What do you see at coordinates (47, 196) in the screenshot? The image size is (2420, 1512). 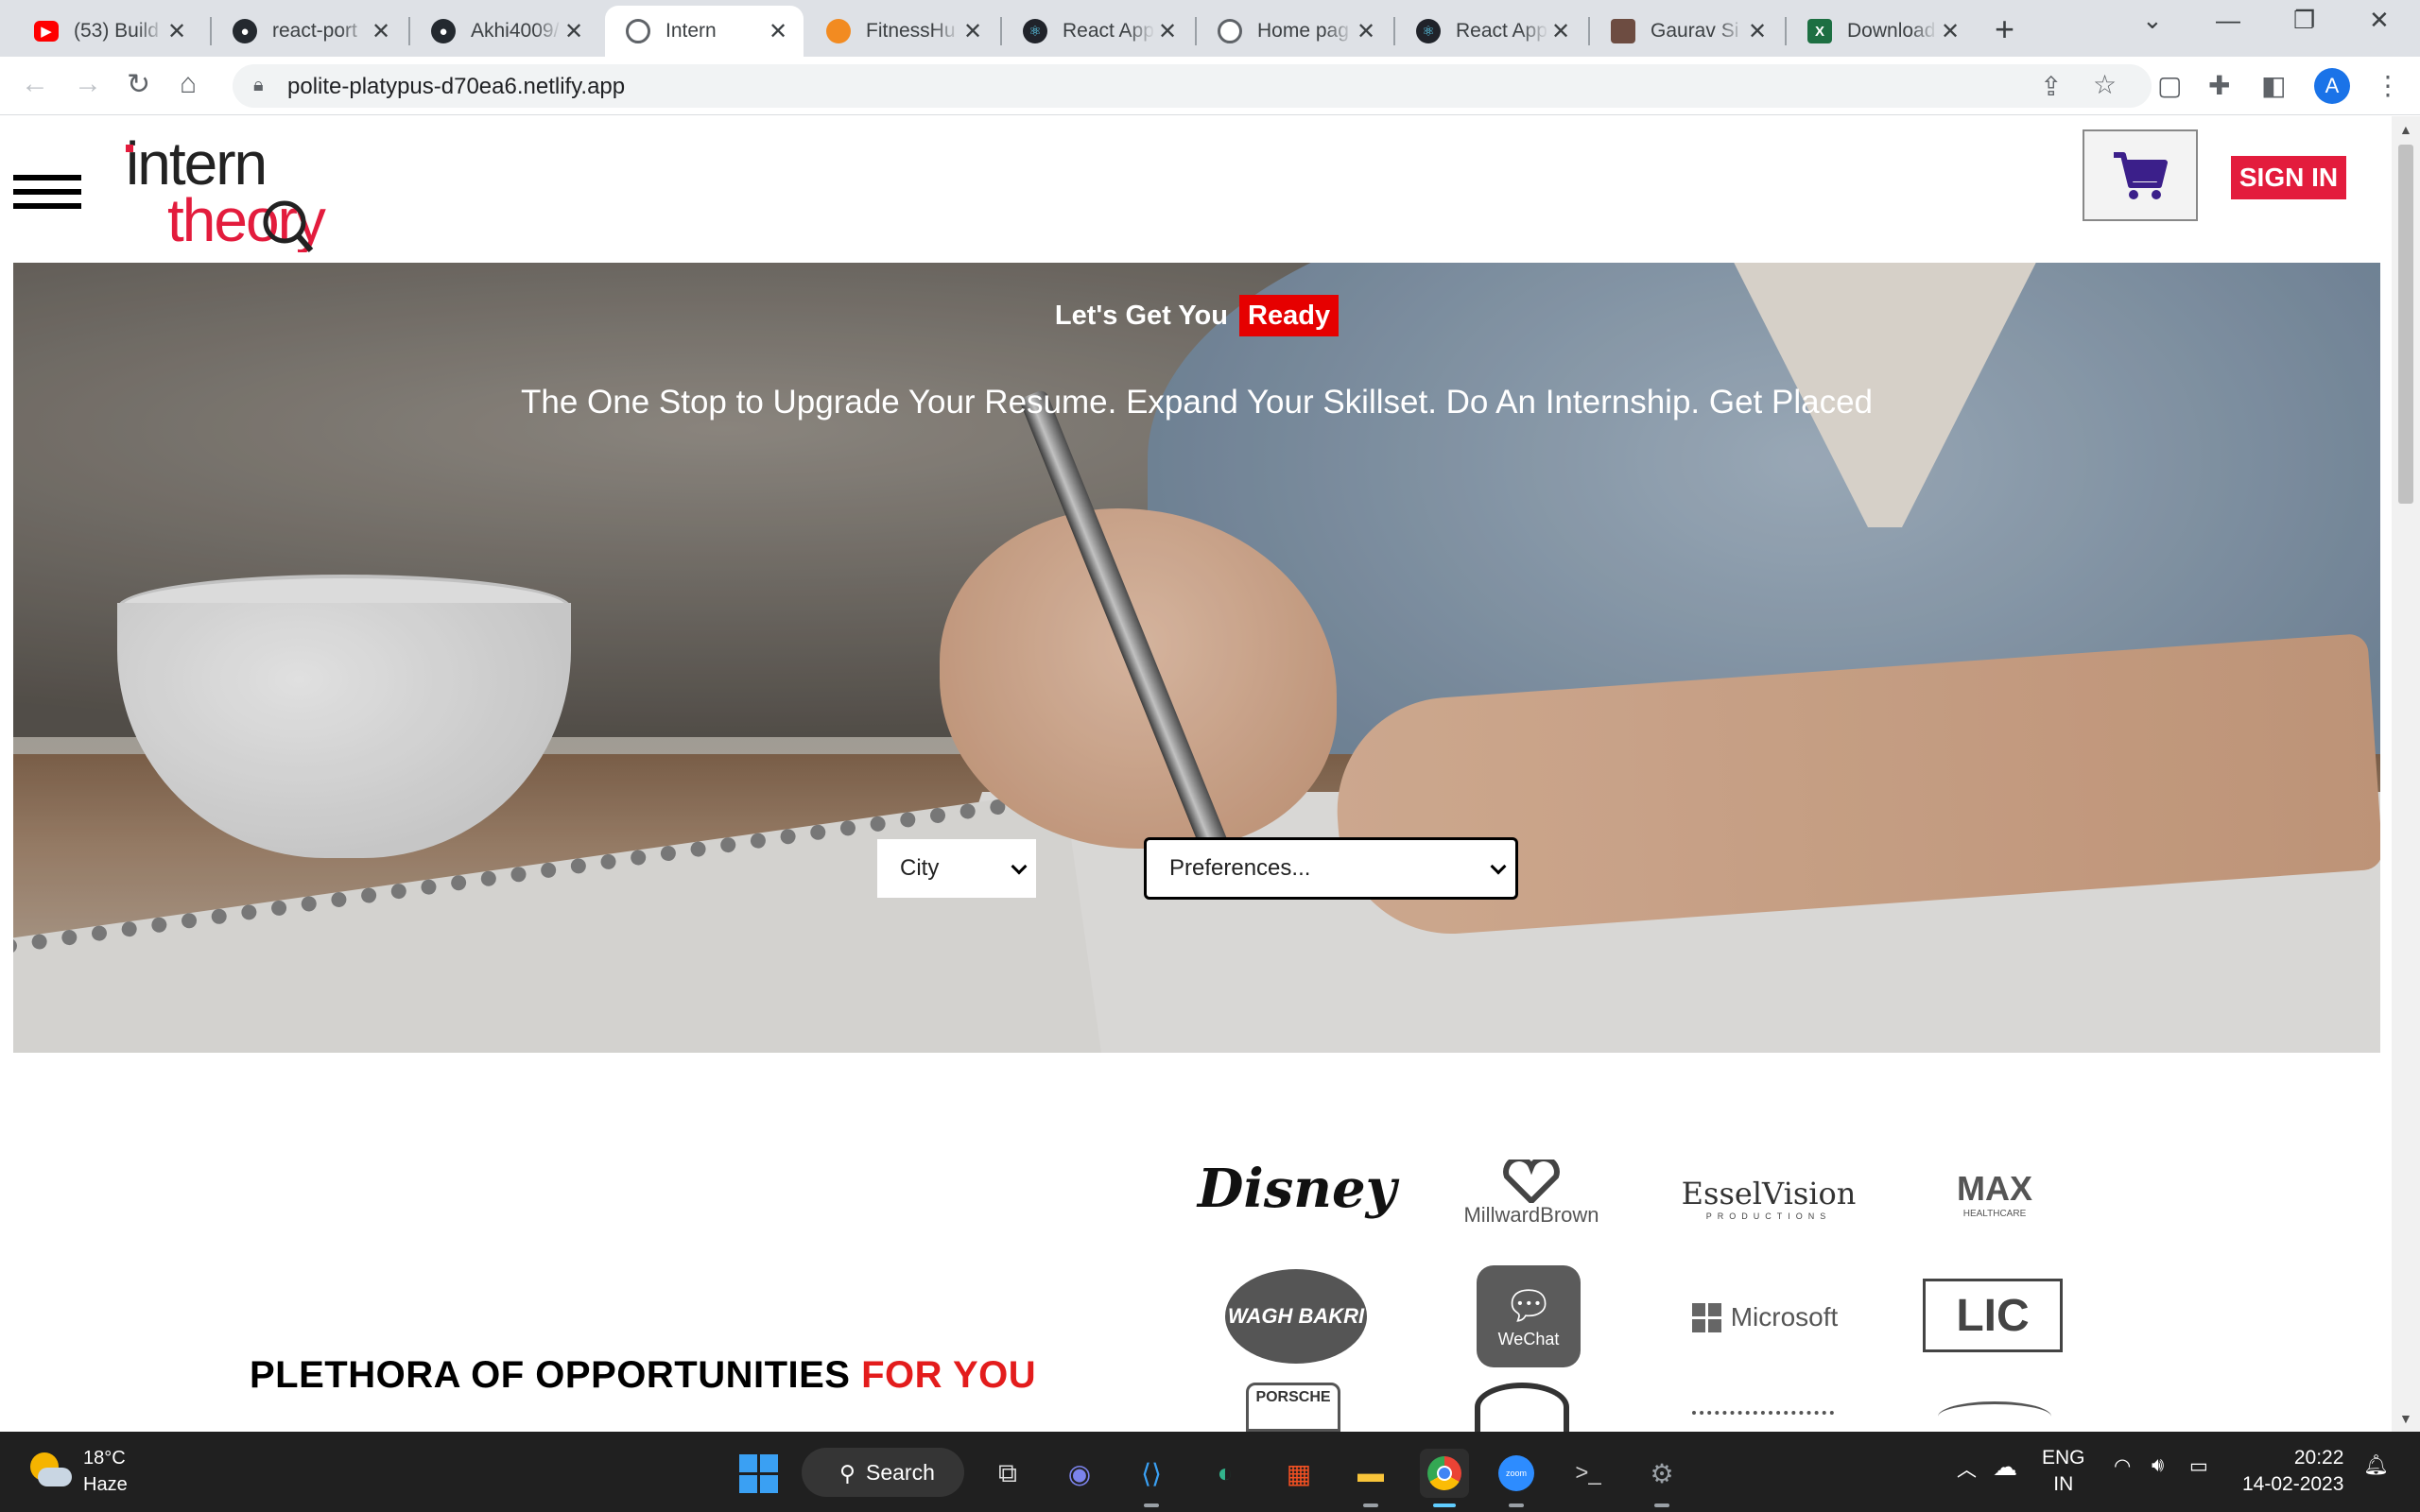 I see `hamburger-menu-icon` at bounding box center [47, 196].